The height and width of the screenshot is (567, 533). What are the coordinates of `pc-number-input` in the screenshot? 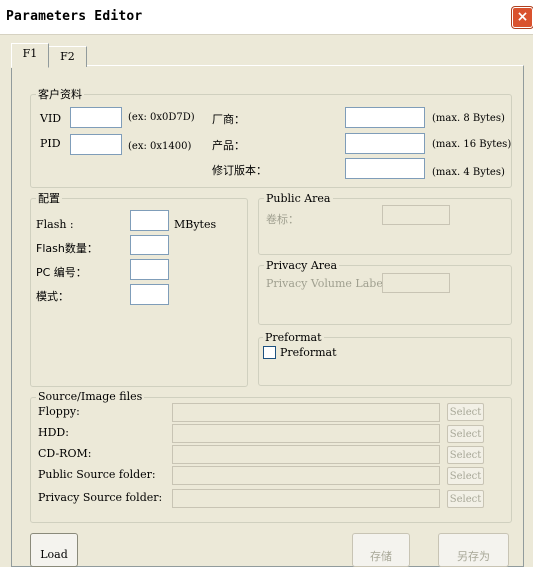 It's located at (149, 269).